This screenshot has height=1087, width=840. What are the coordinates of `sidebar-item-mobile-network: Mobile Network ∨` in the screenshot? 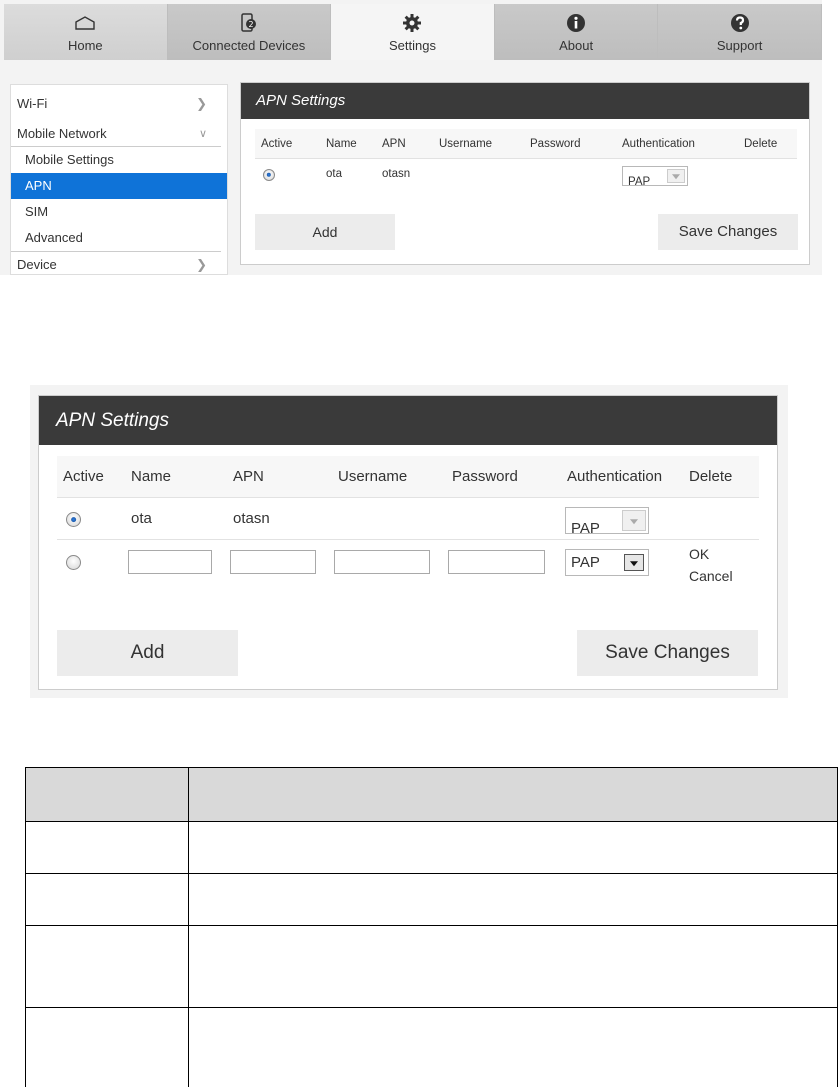 It's located at (116, 134).